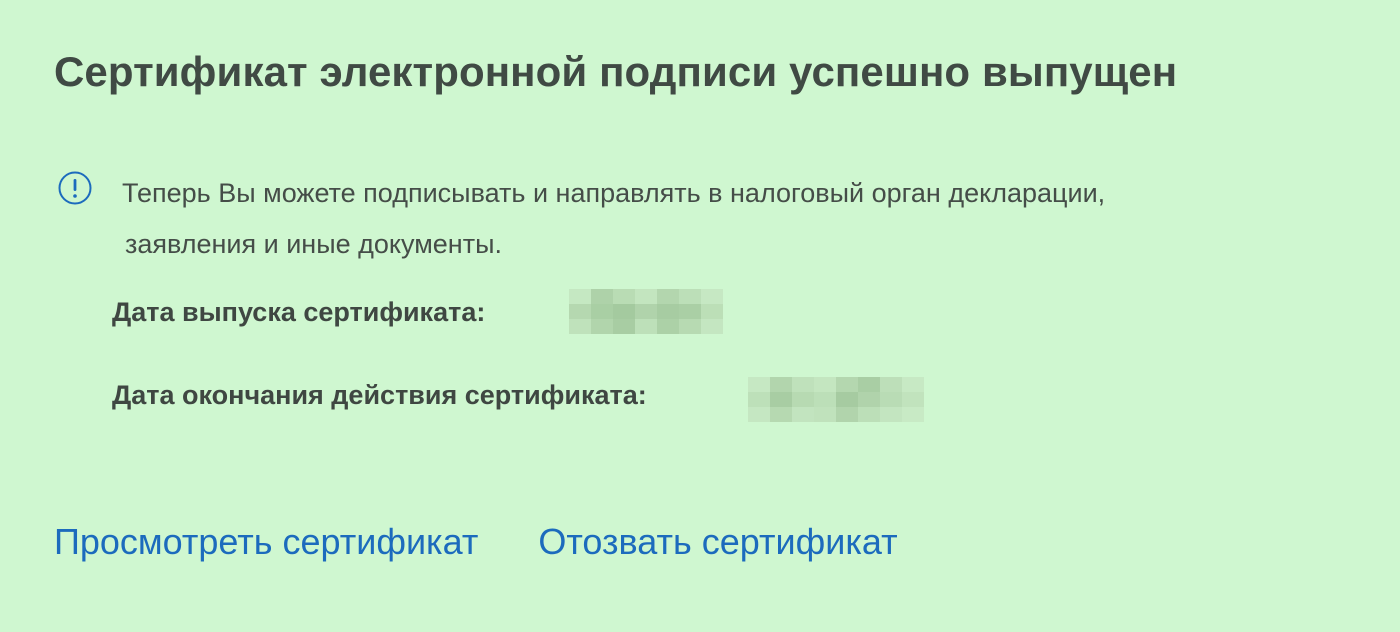 The image size is (1400, 632). Describe the element at coordinates (646, 311) in the screenshot. I see `issue-date-value-redacted` at that location.